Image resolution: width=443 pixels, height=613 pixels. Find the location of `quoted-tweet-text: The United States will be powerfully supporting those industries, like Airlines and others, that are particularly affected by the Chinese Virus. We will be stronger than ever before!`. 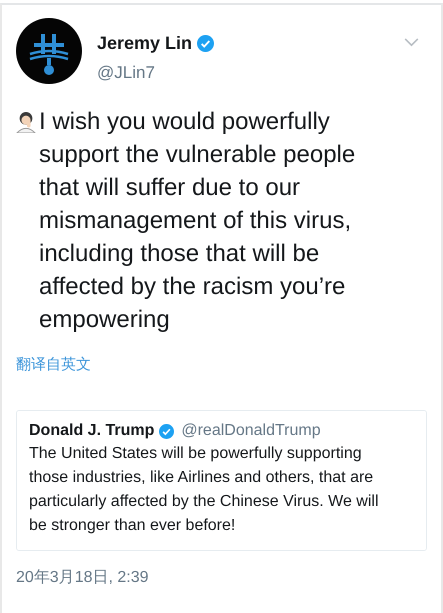

quoted-tweet-text: The United States will be powerfully supporting those industries, like Airlines and others, that are particularly affected by the Chinese Virus. We will be stronger than ever before! is located at coordinates (204, 490).